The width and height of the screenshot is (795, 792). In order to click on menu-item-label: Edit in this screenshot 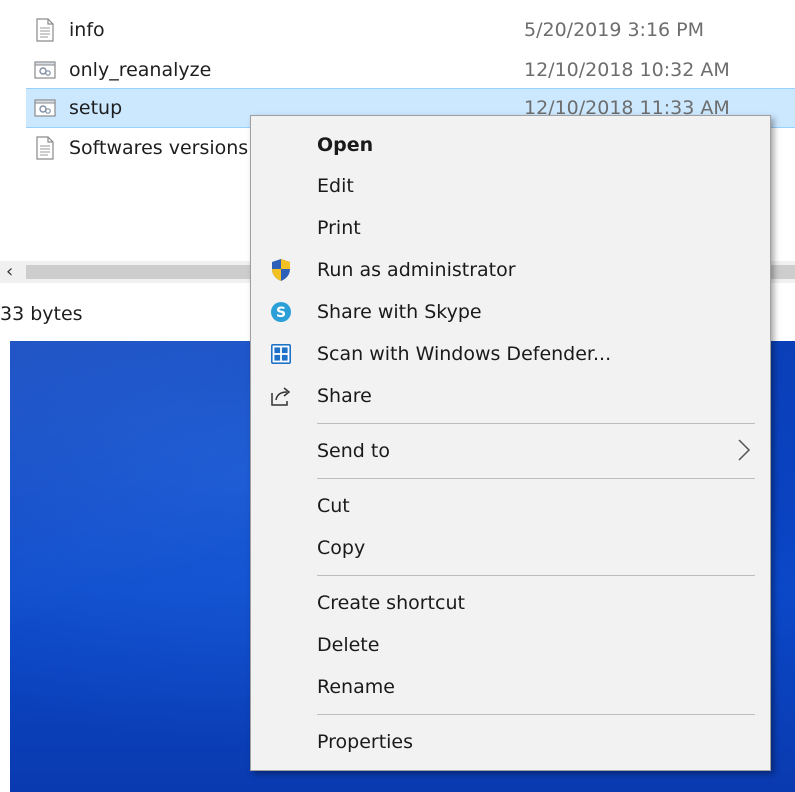, I will do `click(335, 186)`.